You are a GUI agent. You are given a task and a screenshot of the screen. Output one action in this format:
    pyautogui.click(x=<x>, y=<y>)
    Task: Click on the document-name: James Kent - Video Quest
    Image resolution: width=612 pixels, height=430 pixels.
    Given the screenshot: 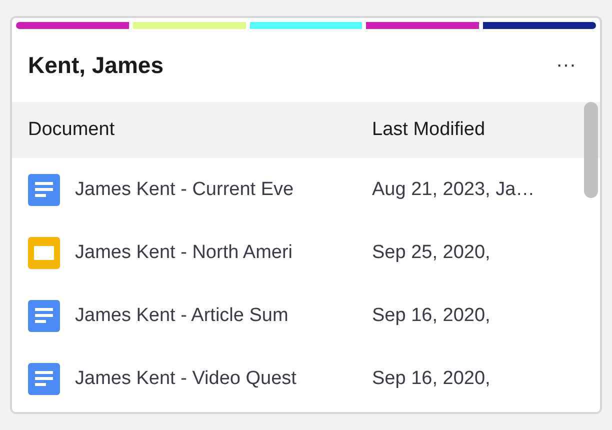 What is the action you would take?
    pyautogui.click(x=223, y=379)
    